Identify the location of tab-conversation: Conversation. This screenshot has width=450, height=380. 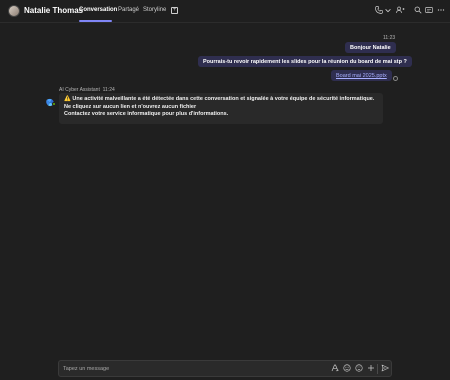
(98, 10).